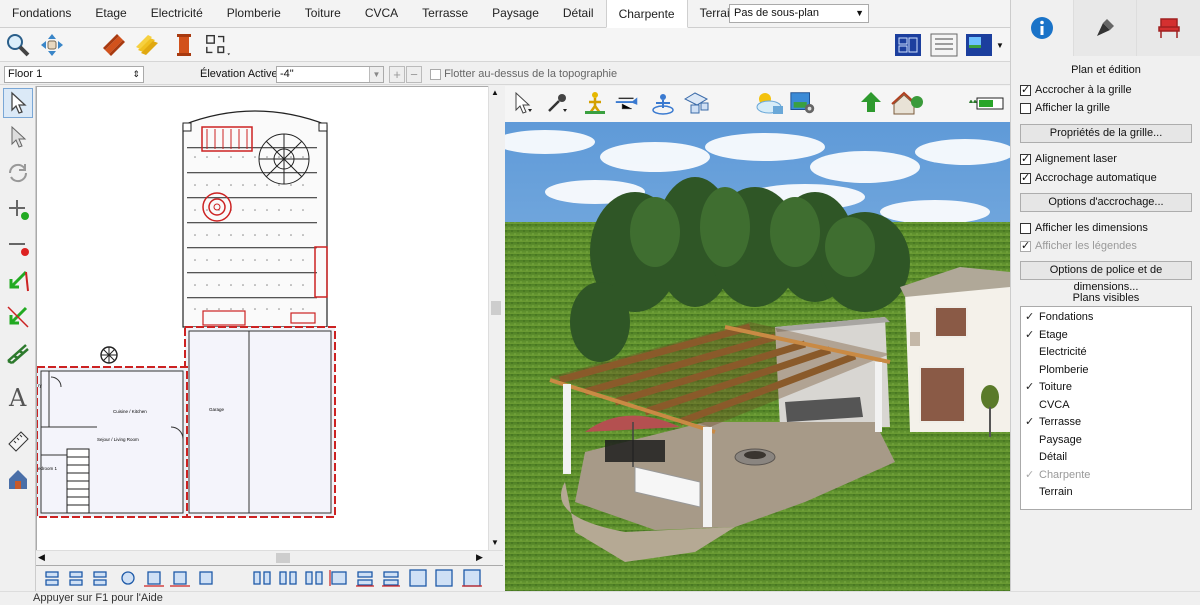 The image size is (1200, 605). I want to click on sun-weather-icon, so click(768, 103).